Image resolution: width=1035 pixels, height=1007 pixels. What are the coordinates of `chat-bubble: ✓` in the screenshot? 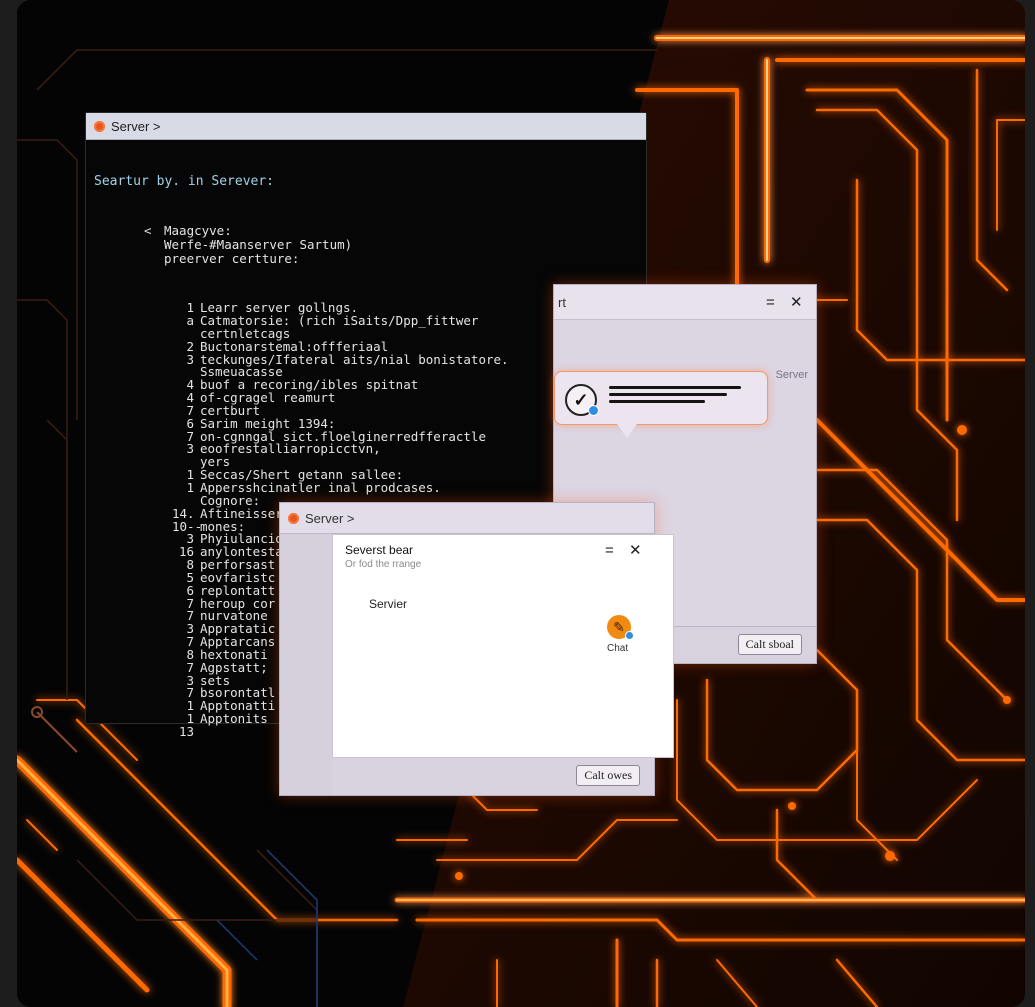 It's located at (661, 404).